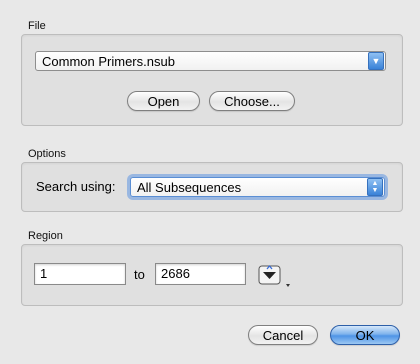 The image size is (420, 364). I want to click on chevron-down-icon: ▼, so click(376, 61).